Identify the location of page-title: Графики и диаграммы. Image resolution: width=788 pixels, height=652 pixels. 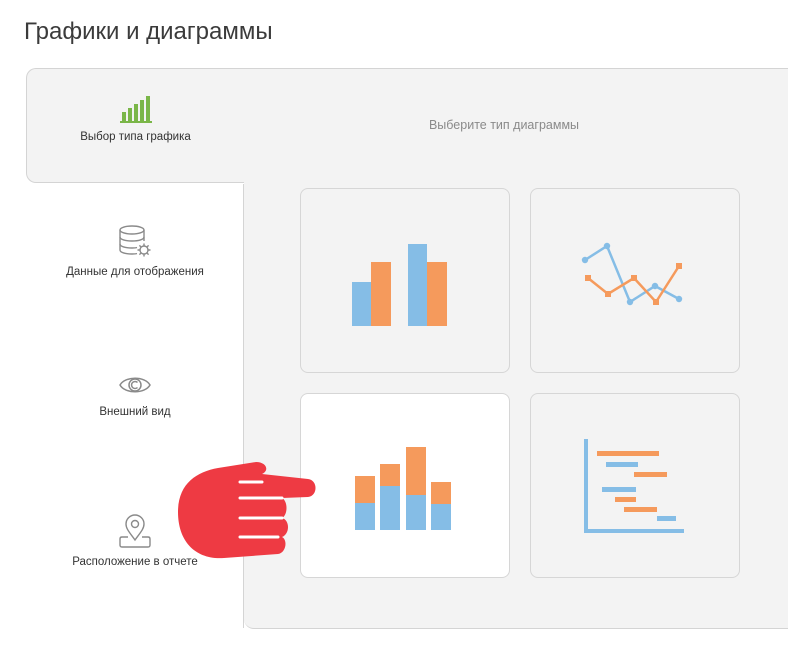
(148, 31).